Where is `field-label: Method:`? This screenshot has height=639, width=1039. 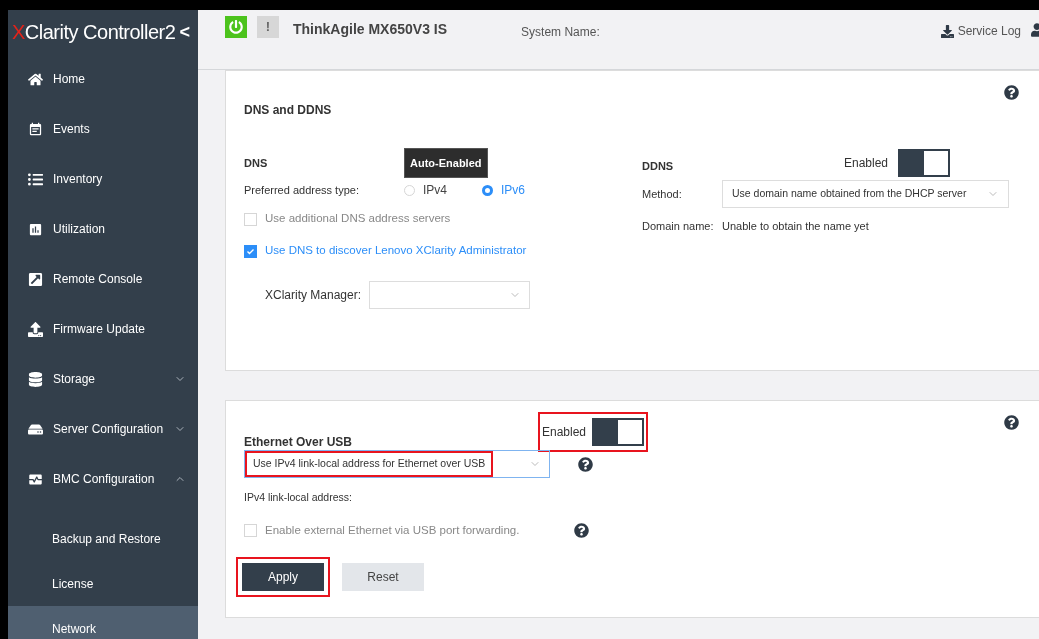
field-label: Method: is located at coordinates (662, 194).